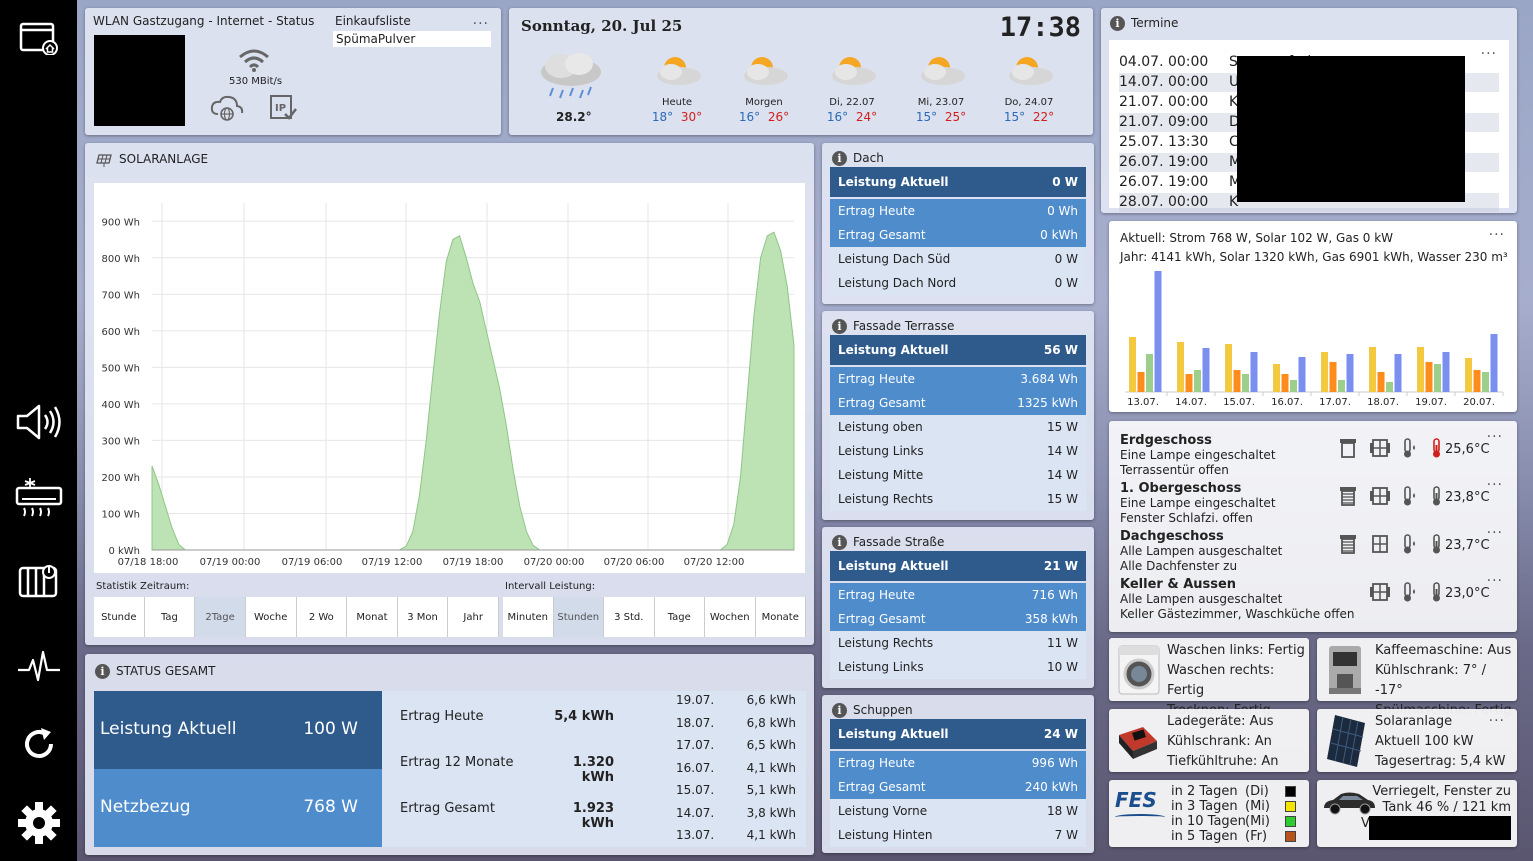  What do you see at coordinates (1204, 836) in the screenshot?
I see `trash-days: in 5 Tagen` at bounding box center [1204, 836].